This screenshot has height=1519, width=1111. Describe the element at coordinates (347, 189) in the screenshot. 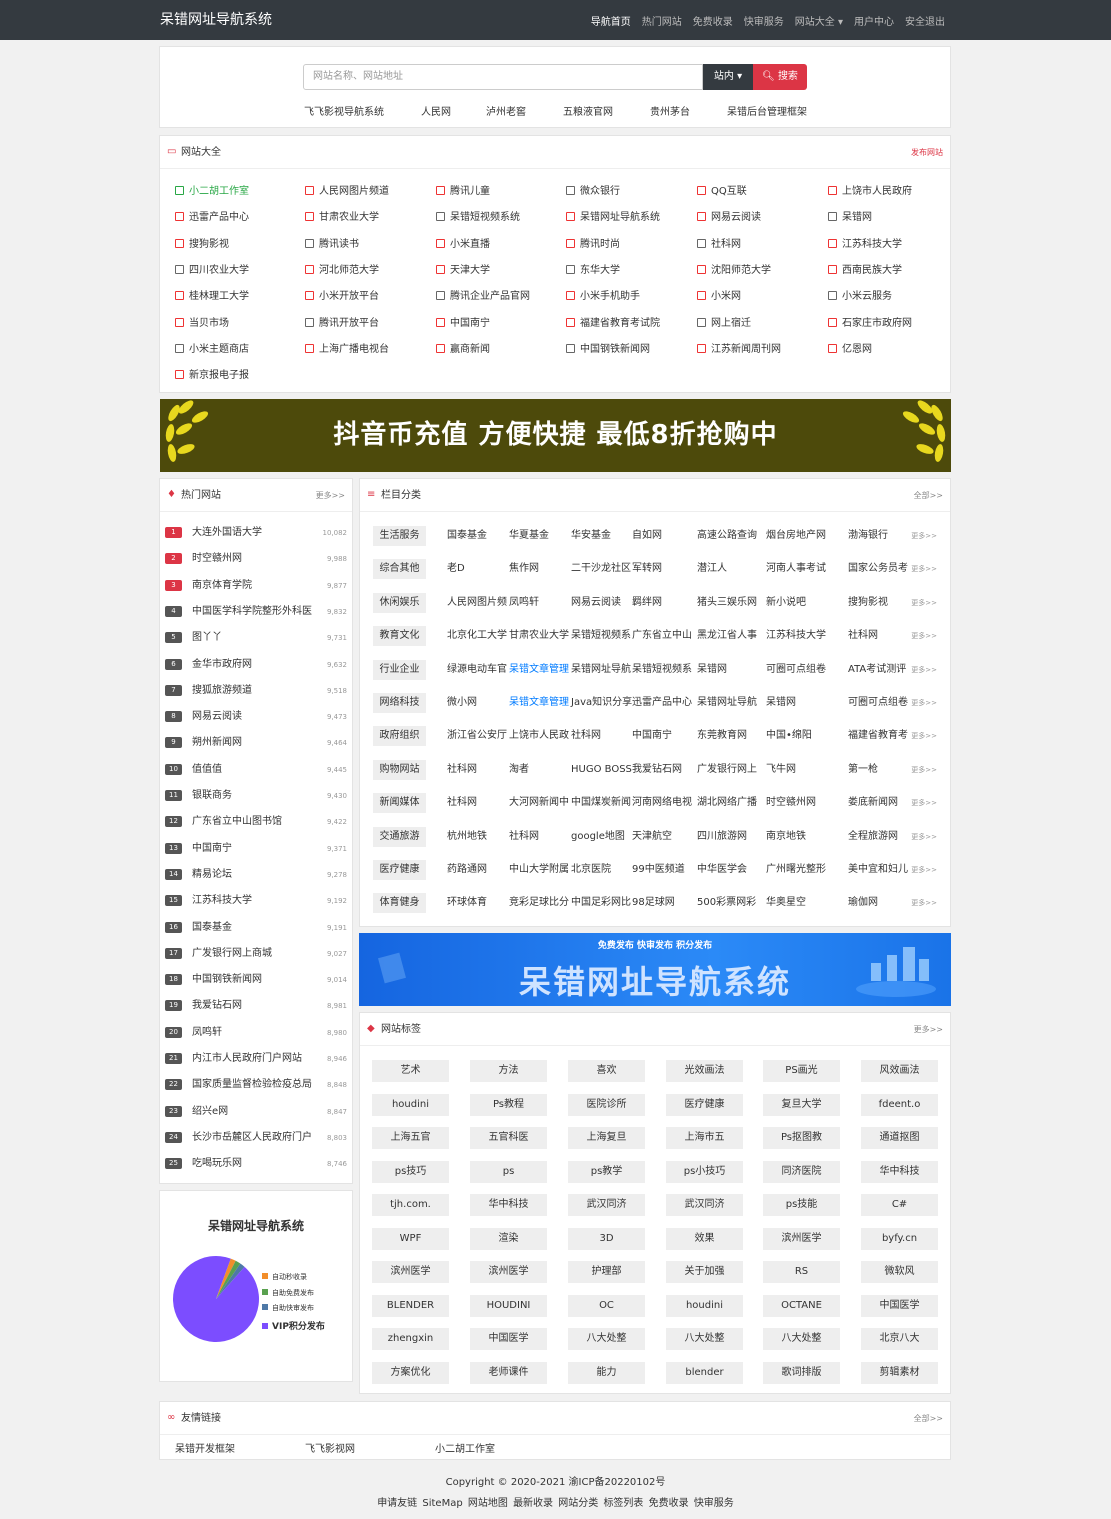

I see `site-link: 人民网图片频道` at that location.